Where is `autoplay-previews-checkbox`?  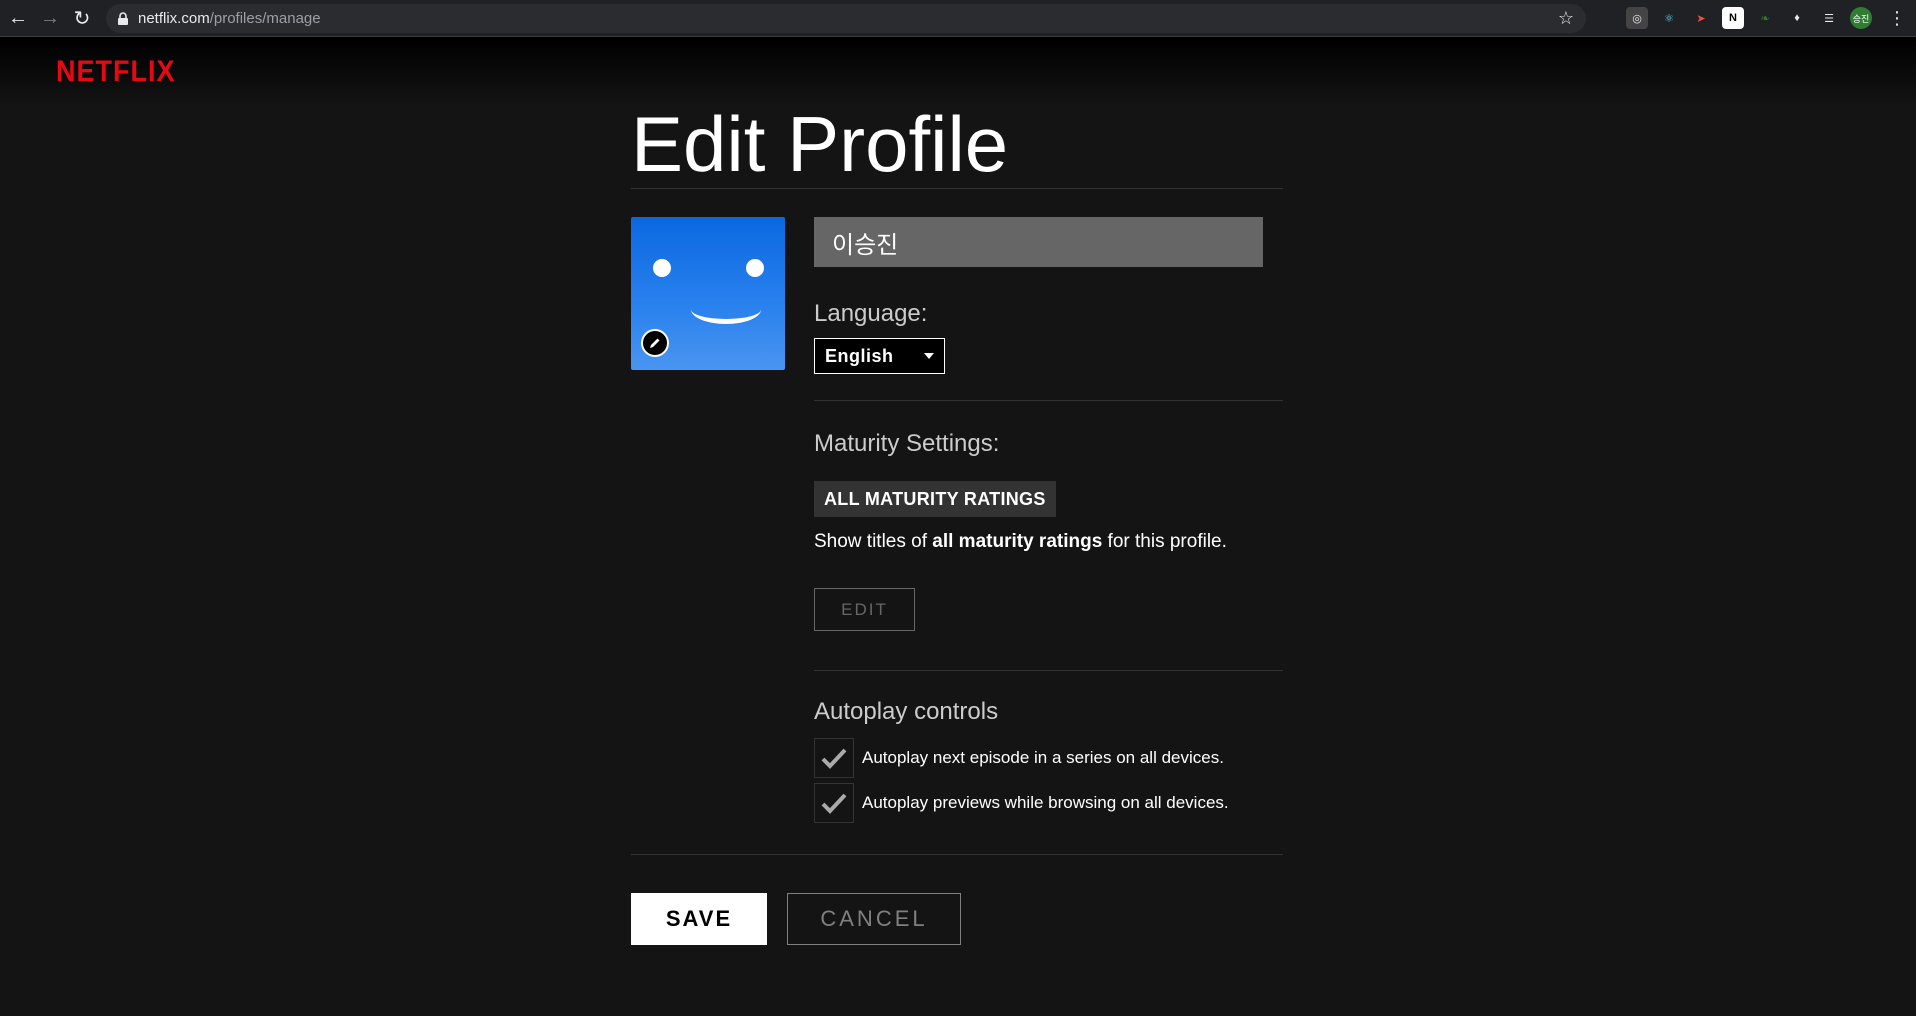 autoplay-previews-checkbox is located at coordinates (834, 803).